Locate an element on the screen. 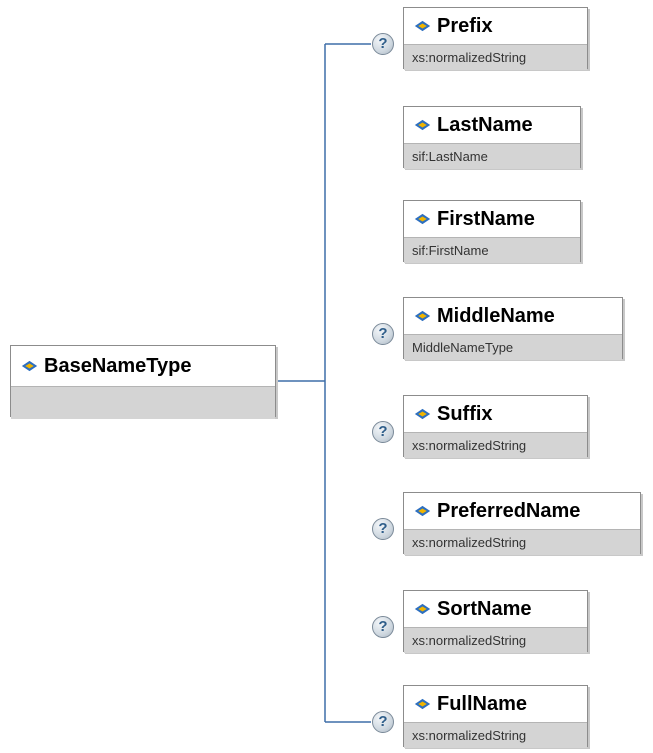  element-node-title: FirstName is located at coordinates (492, 219).